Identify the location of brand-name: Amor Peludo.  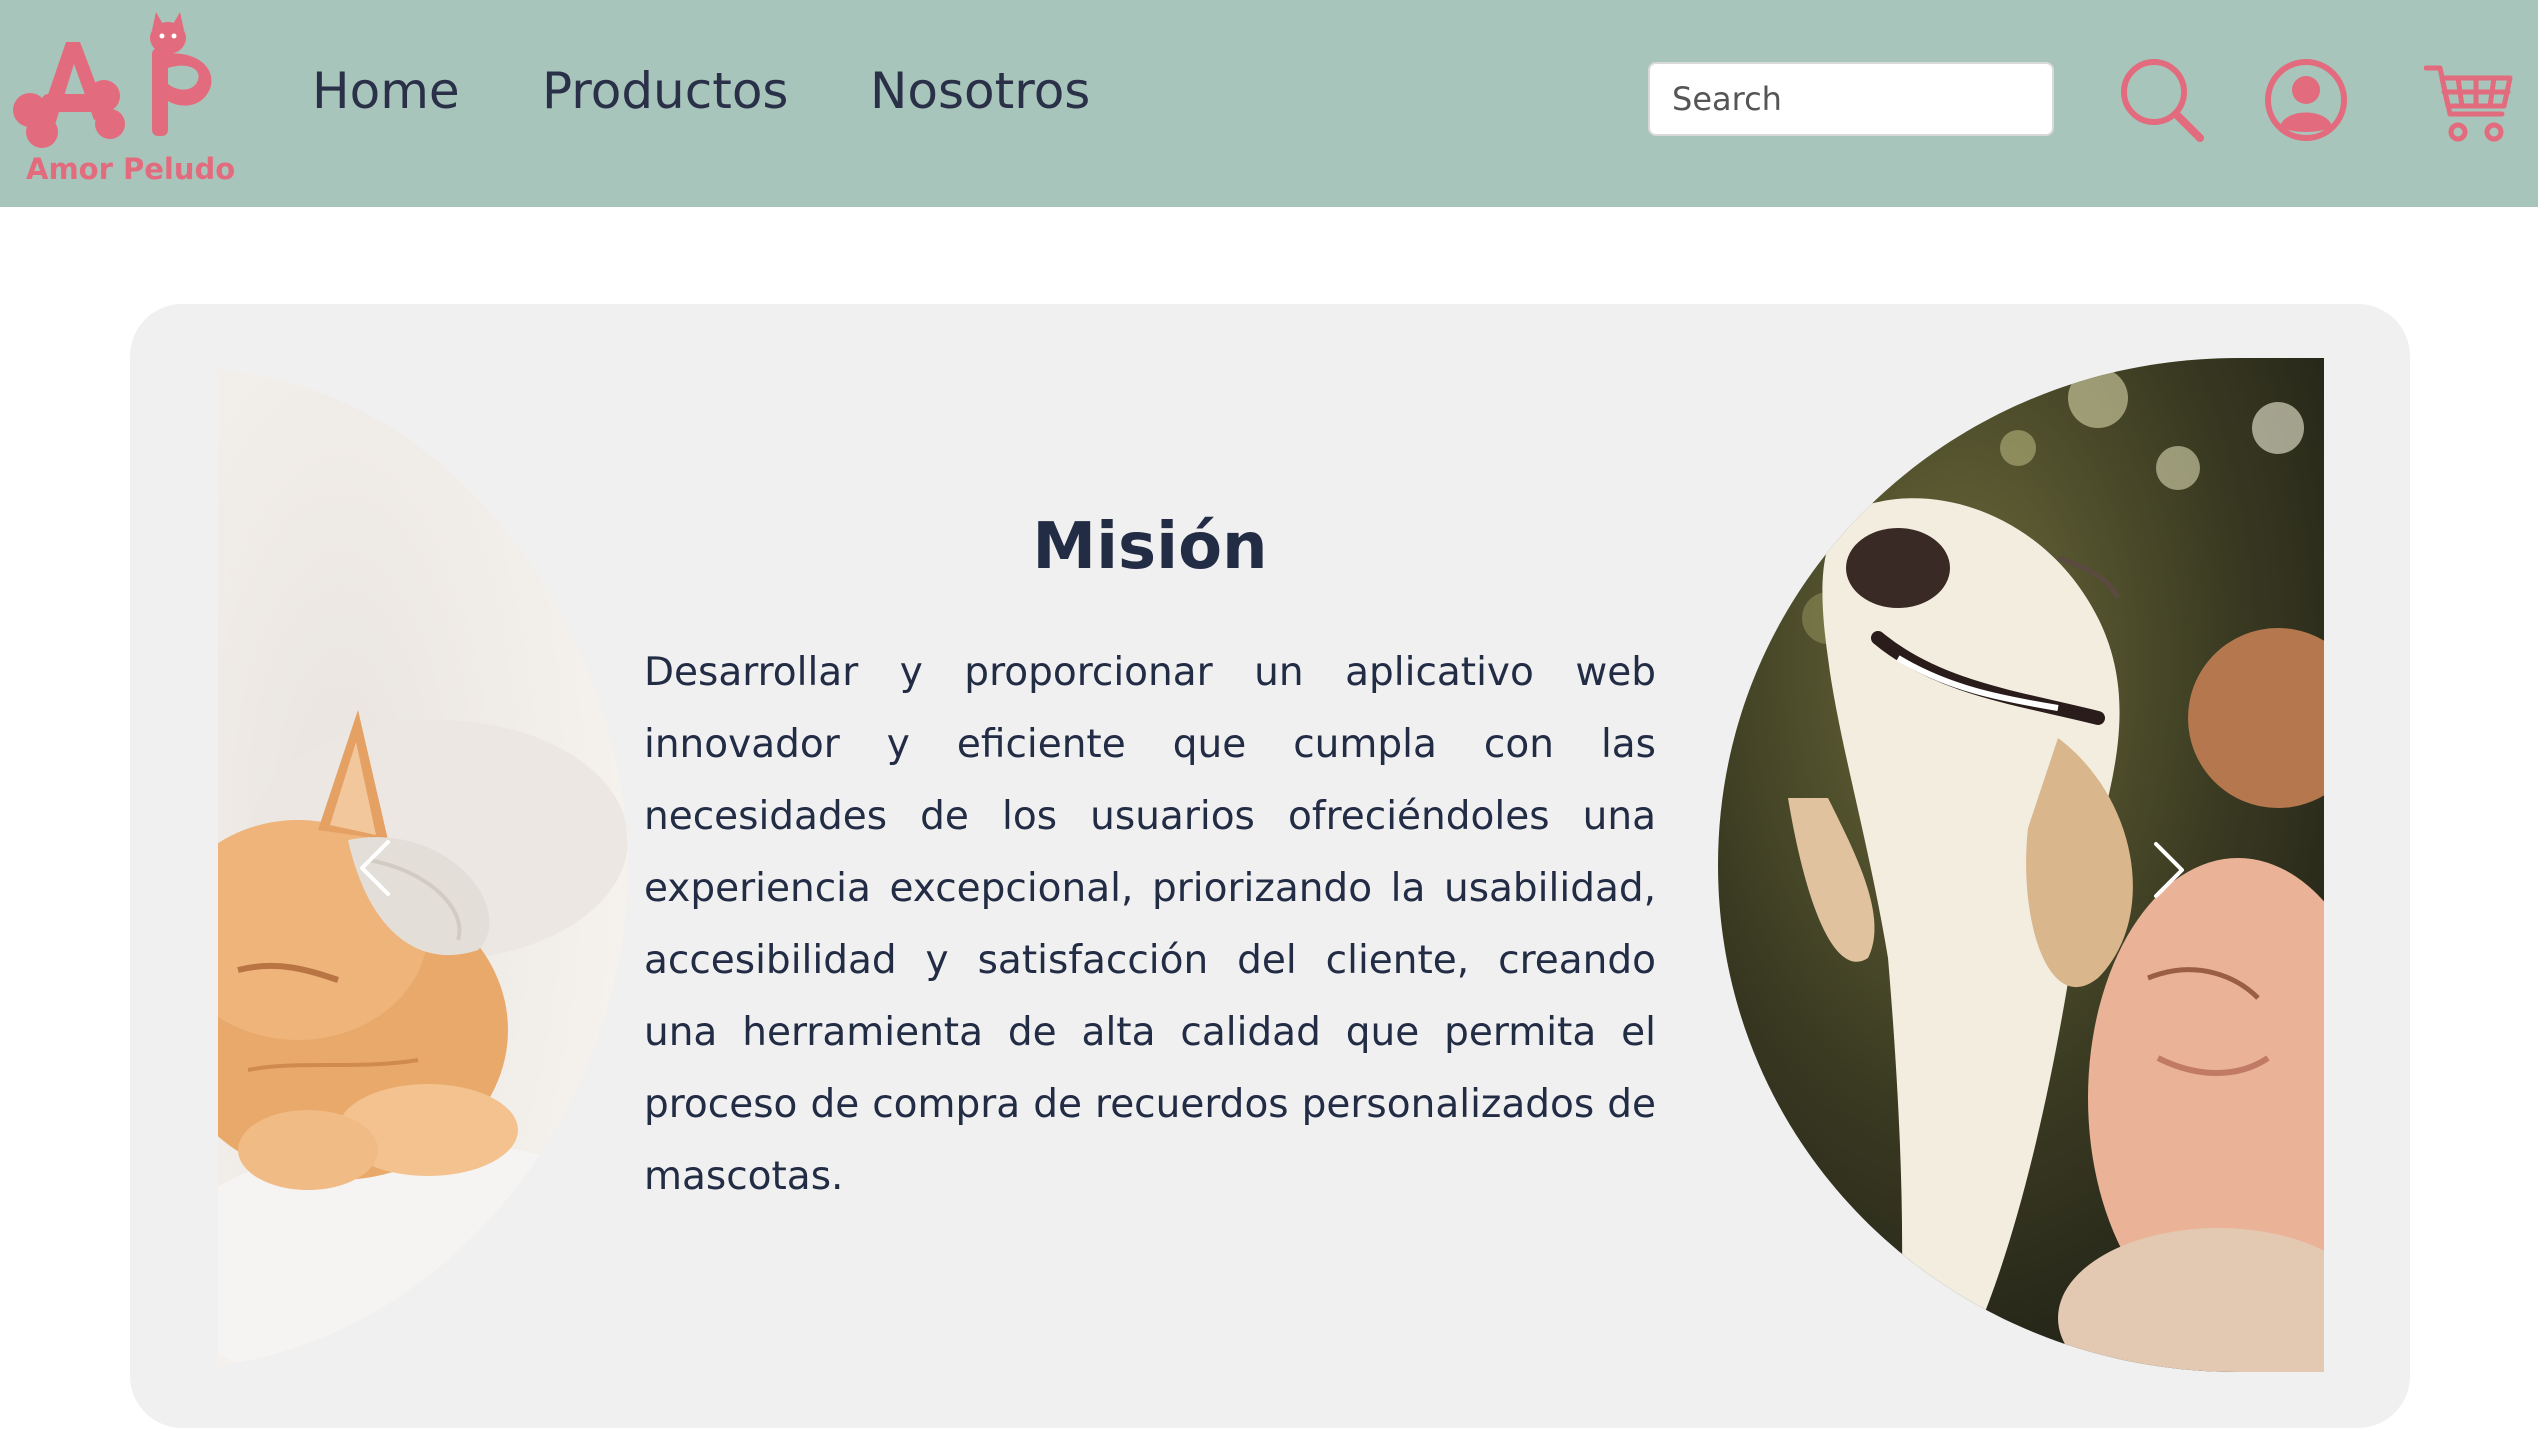
(131, 169).